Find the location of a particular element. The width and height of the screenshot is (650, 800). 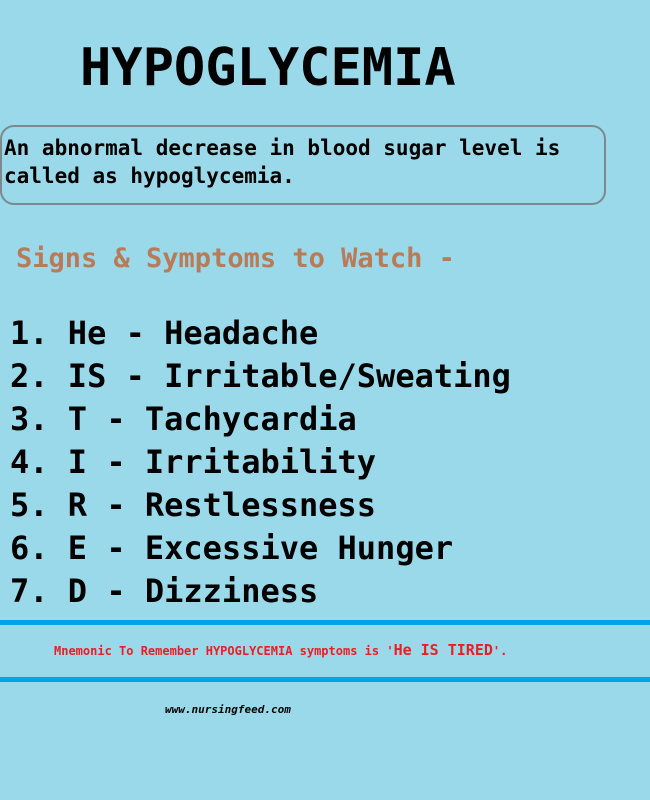

divider-bottom is located at coordinates (325, 679).